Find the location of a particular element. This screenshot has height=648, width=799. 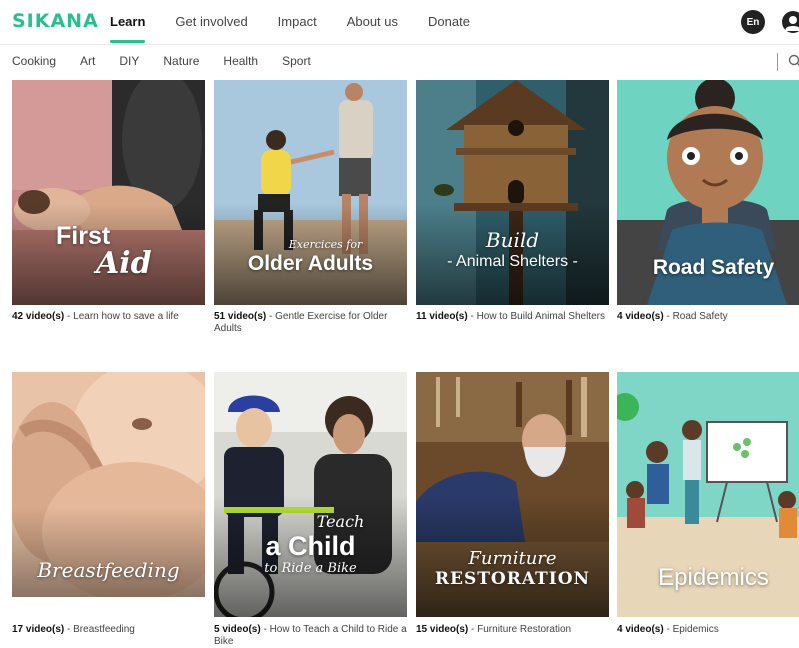

course-title: Road Safety is located at coordinates (713, 267).